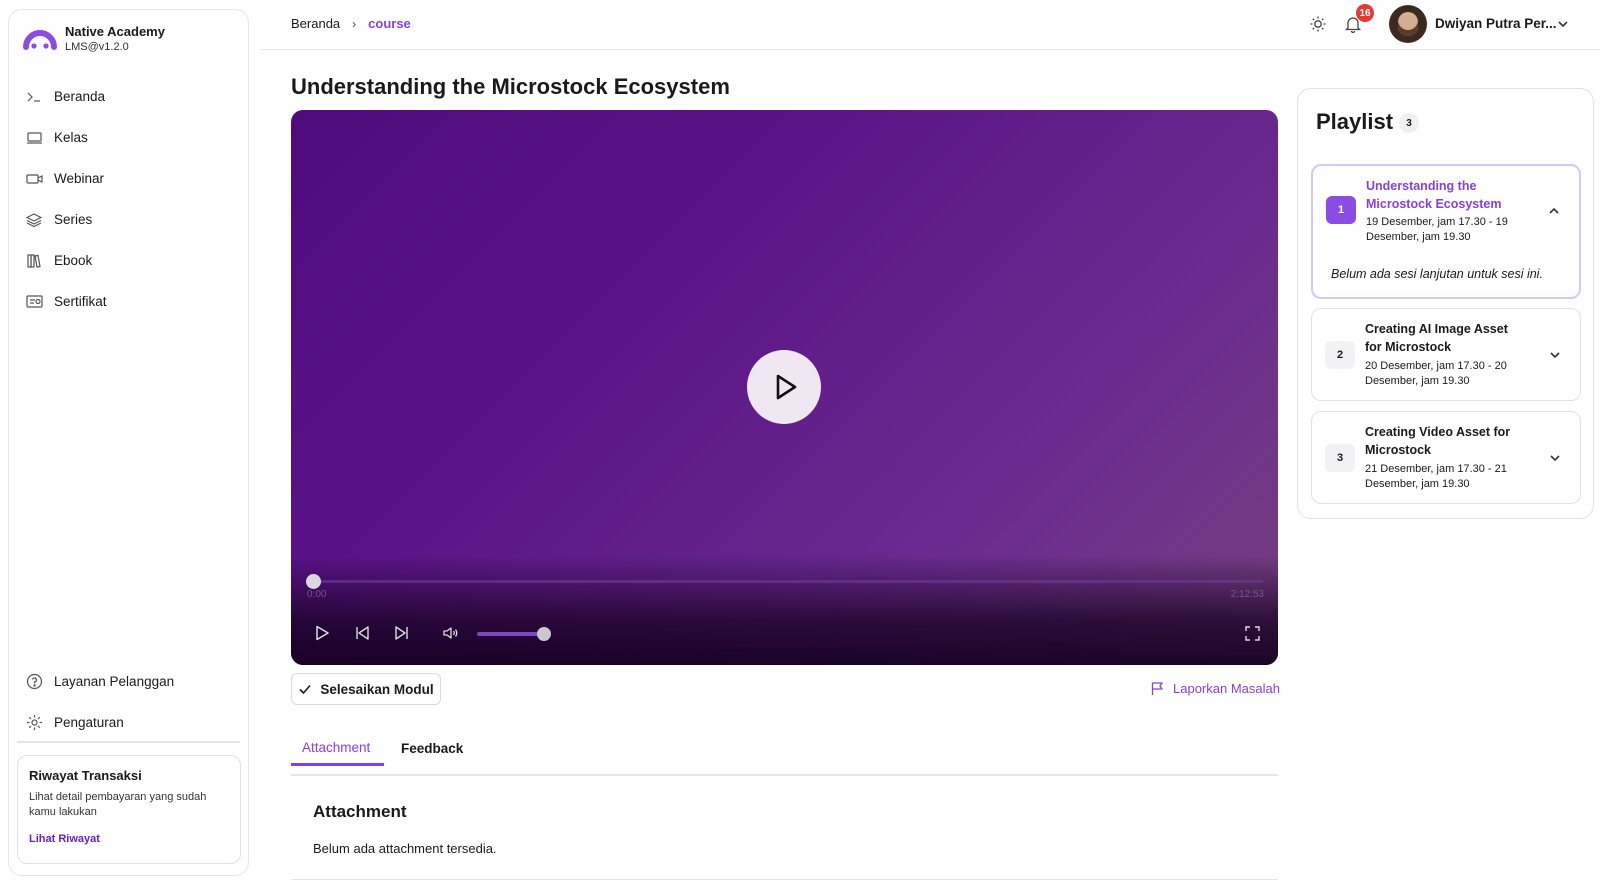 This screenshot has width=1600, height=881. What do you see at coordinates (317, 594) in the screenshot?
I see `current-time: 0:00` at bounding box center [317, 594].